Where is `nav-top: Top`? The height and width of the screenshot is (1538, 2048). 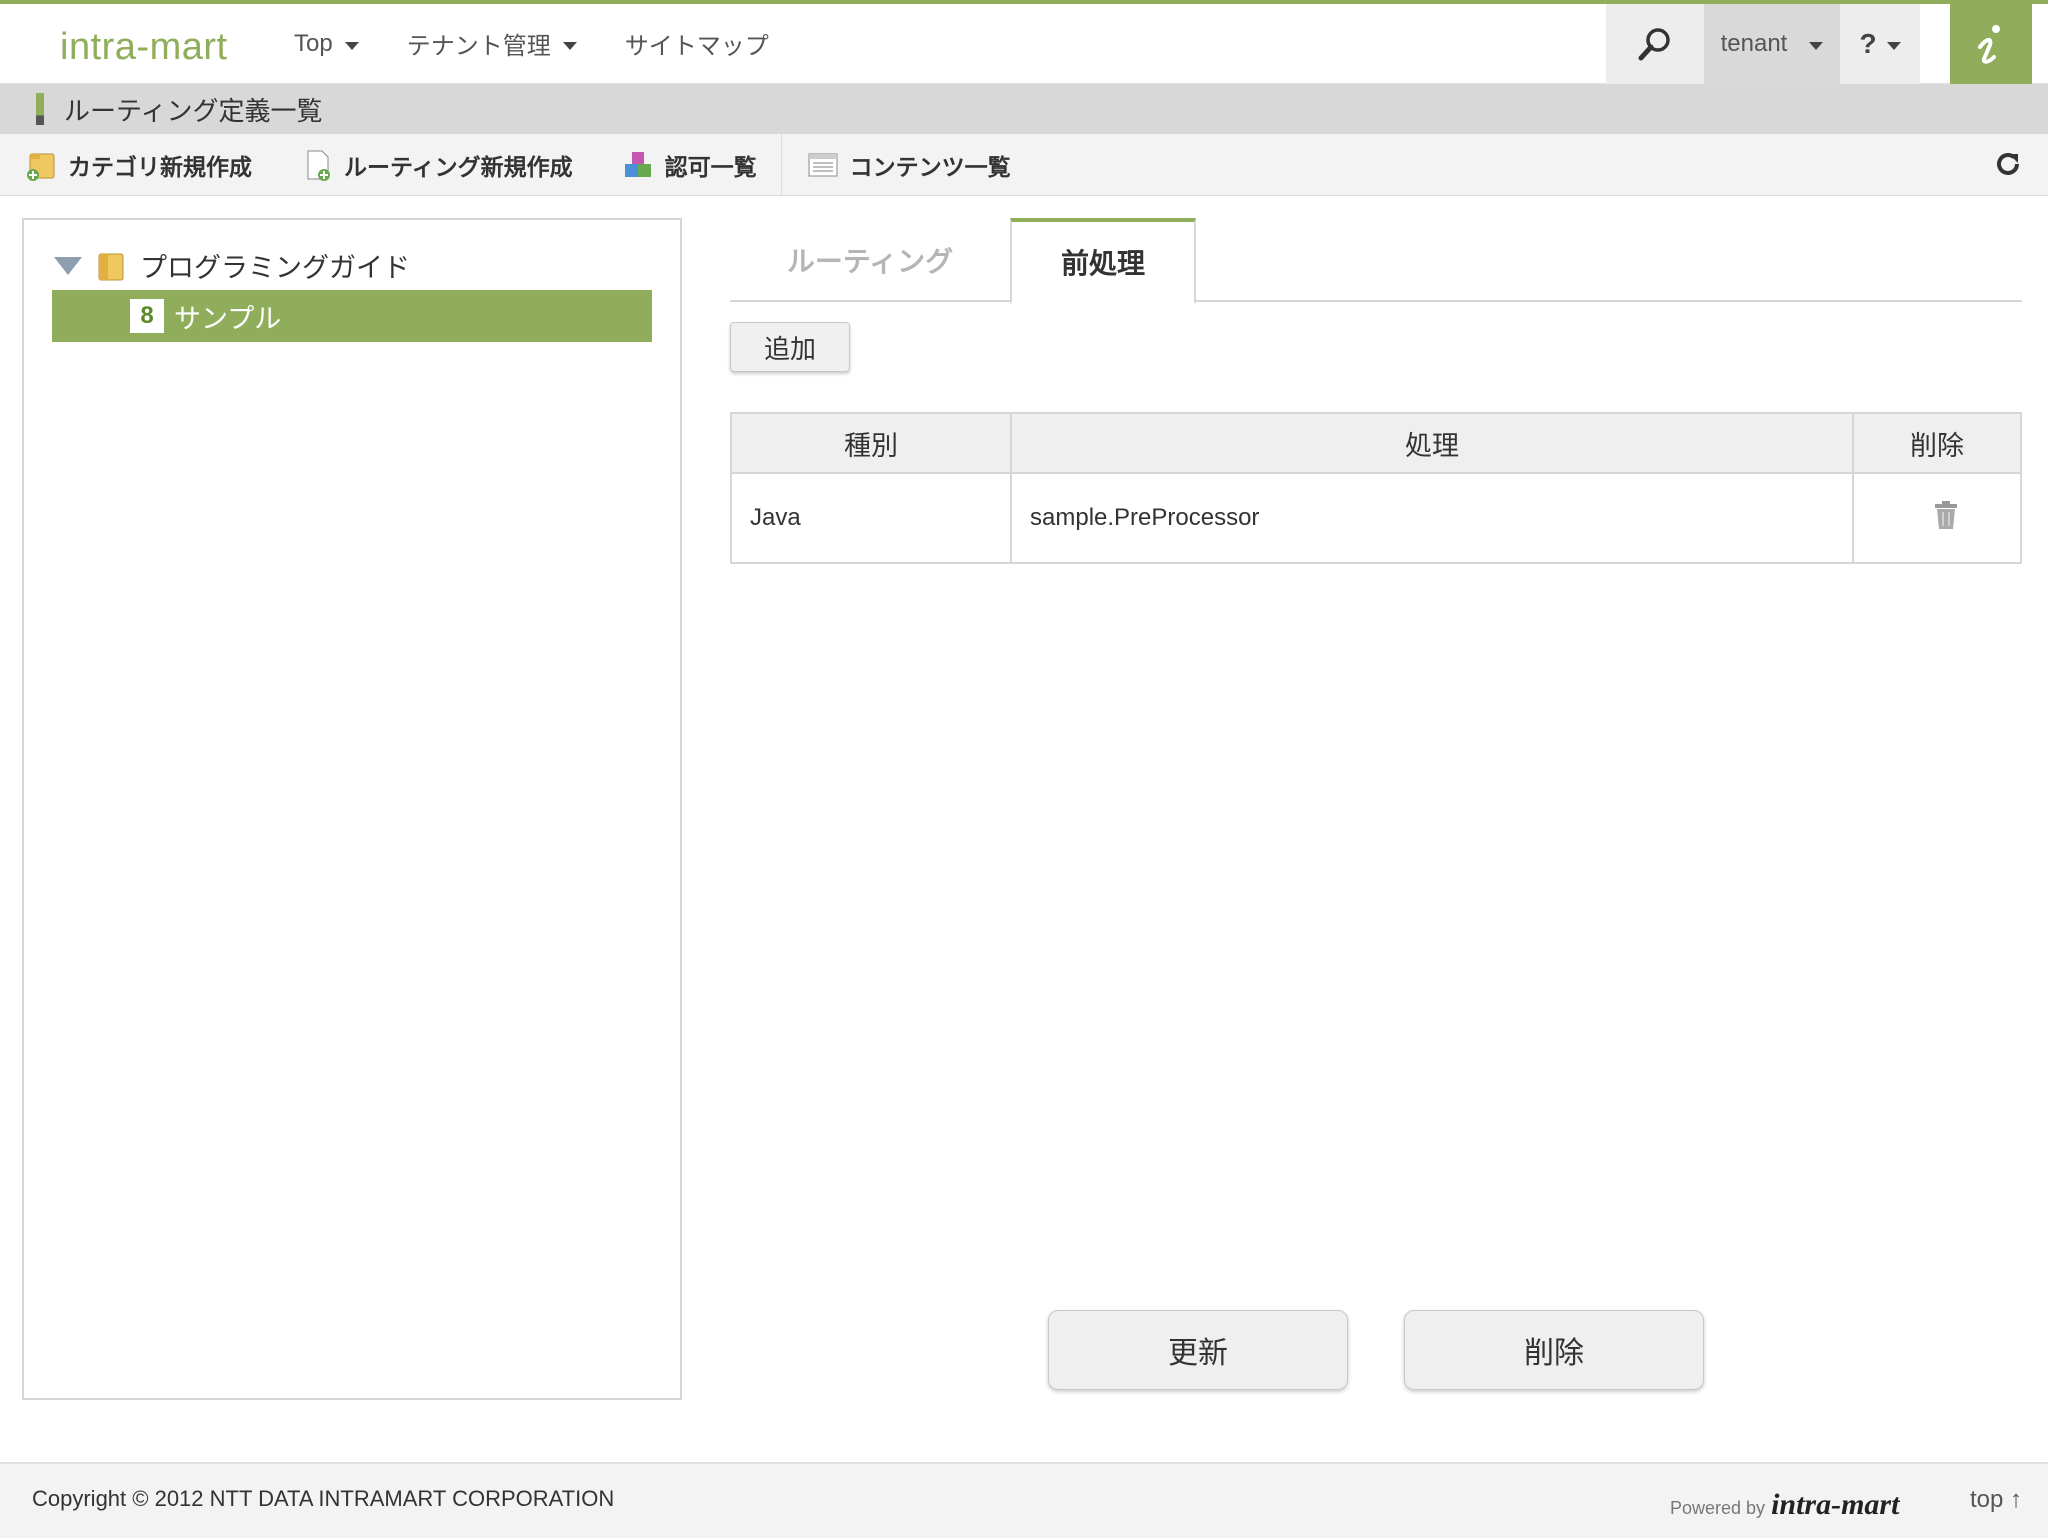
nav-top: Top is located at coordinates (326, 43).